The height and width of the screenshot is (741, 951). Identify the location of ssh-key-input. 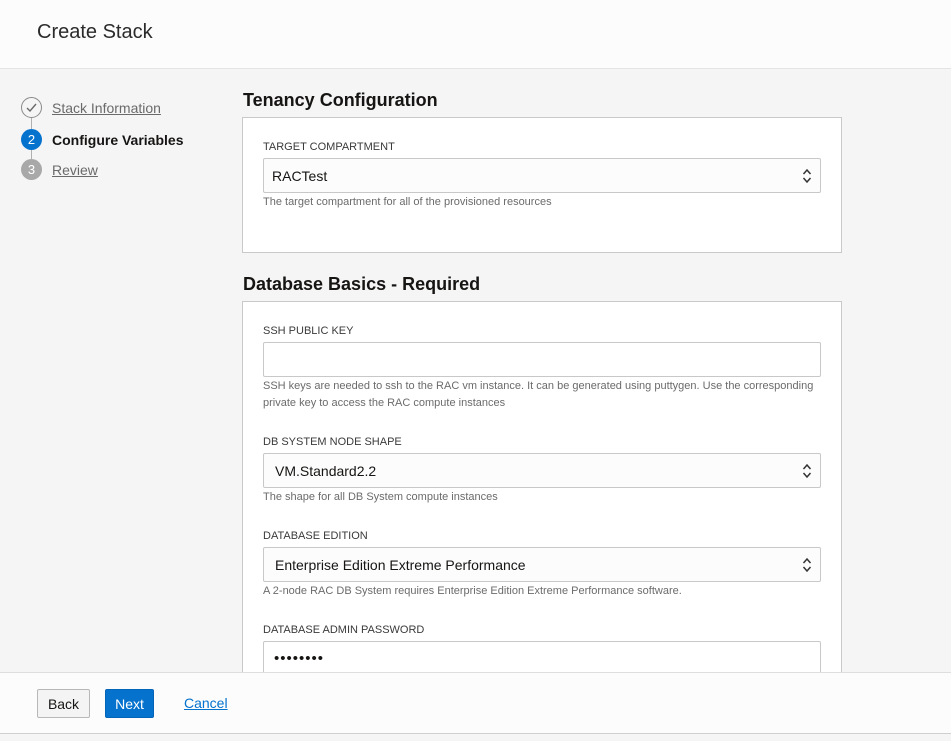
(542, 359).